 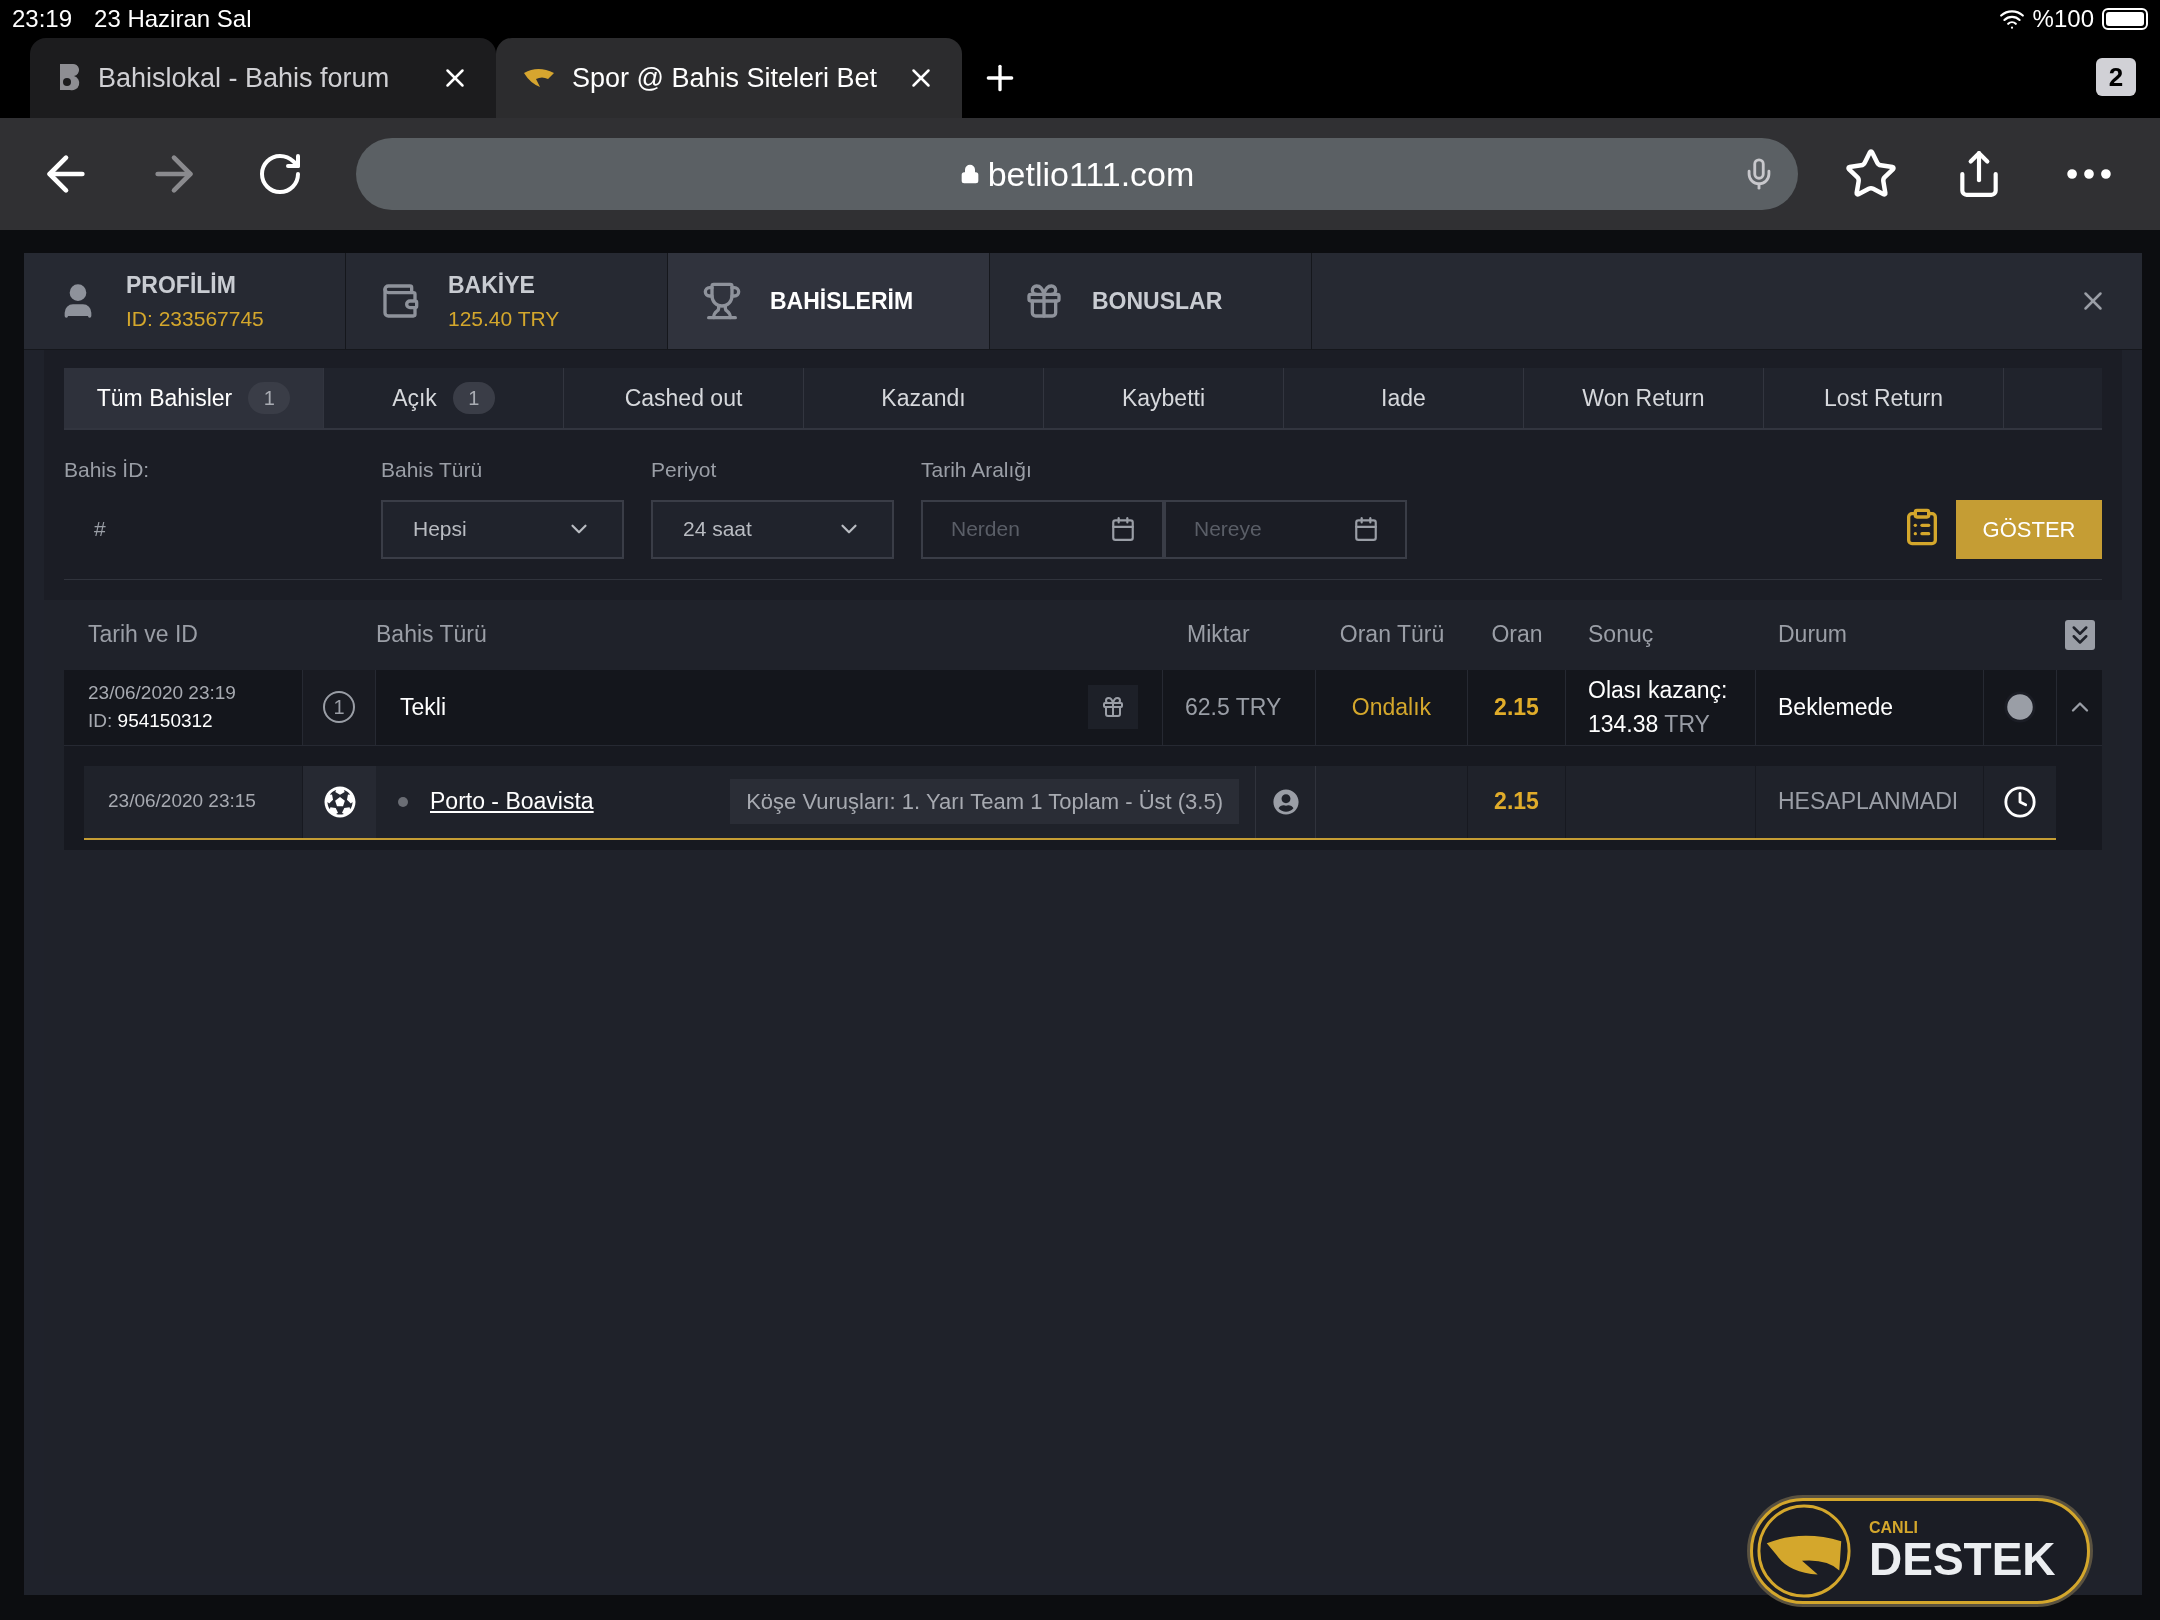 What do you see at coordinates (204, 529) in the screenshot?
I see `bet-id-field: #` at bounding box center [204, 529].